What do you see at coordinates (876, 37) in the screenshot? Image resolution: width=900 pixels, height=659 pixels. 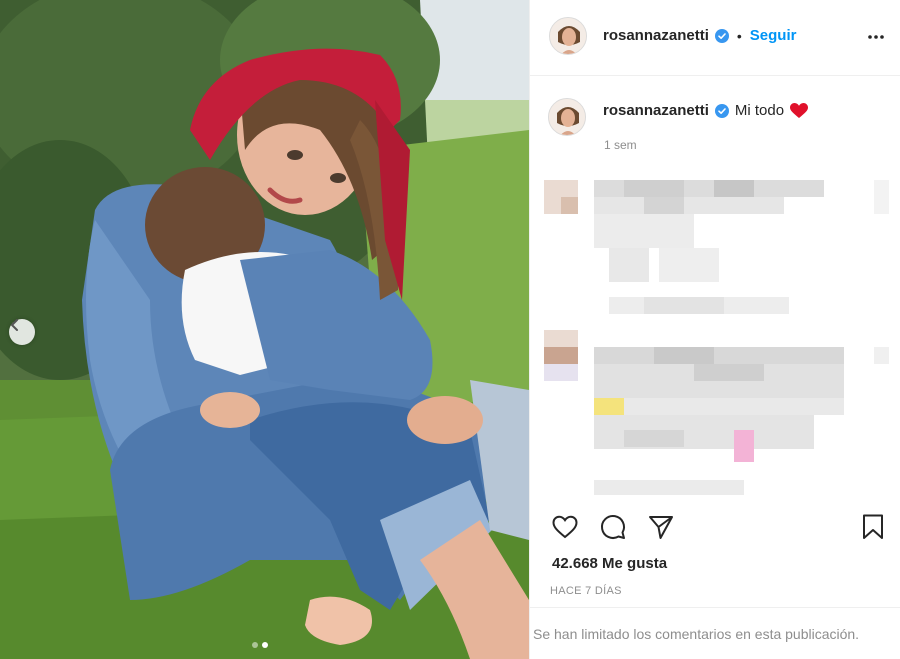 I see `more-options-icon` at bounding box center [876, 37].